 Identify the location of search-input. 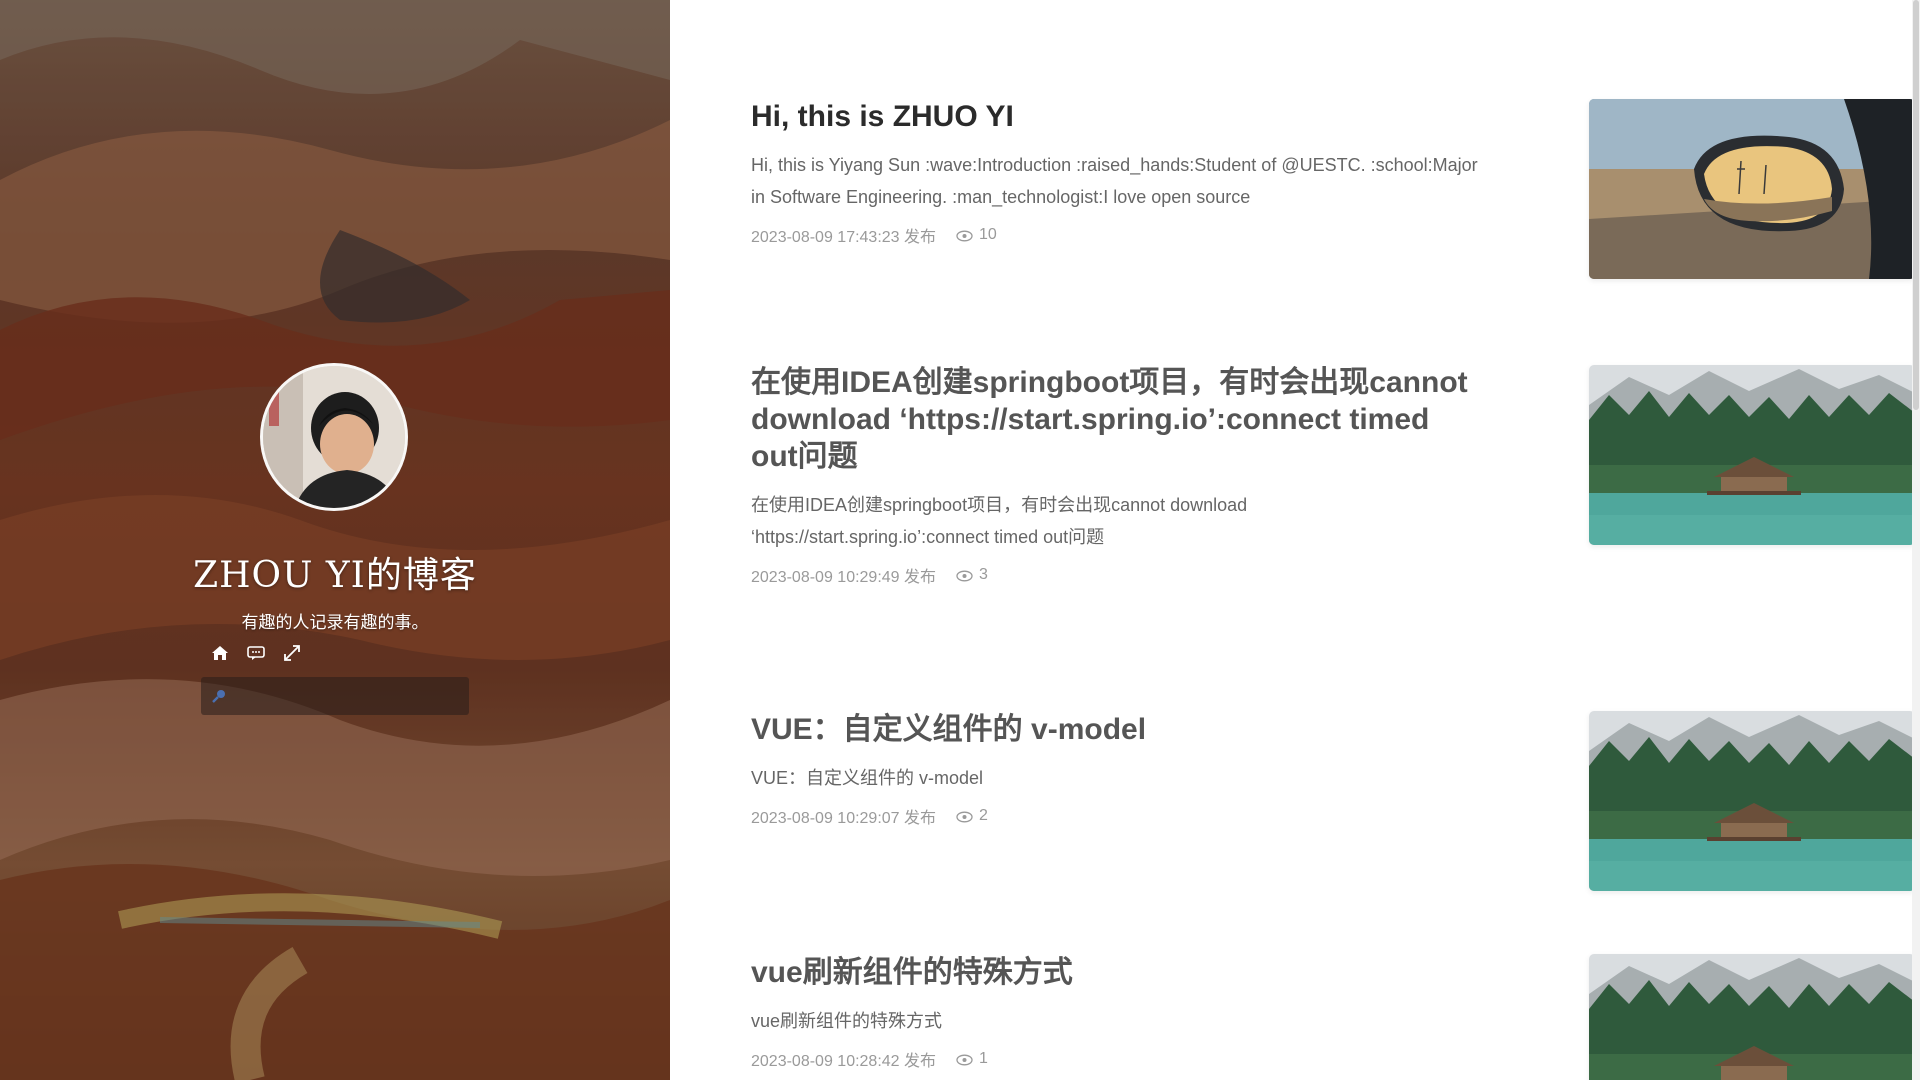
(350, 697).